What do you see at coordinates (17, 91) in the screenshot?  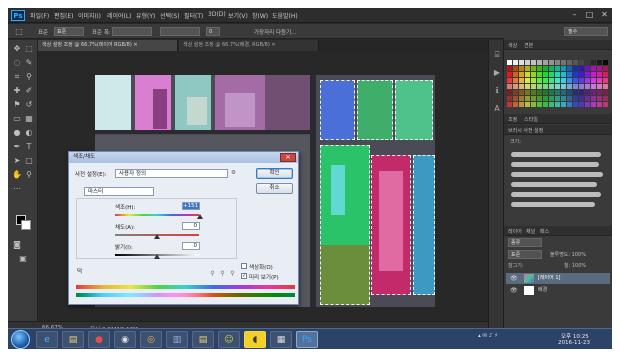 I see `healing-brush-icon: ✚` at bounding box center [17, 91].